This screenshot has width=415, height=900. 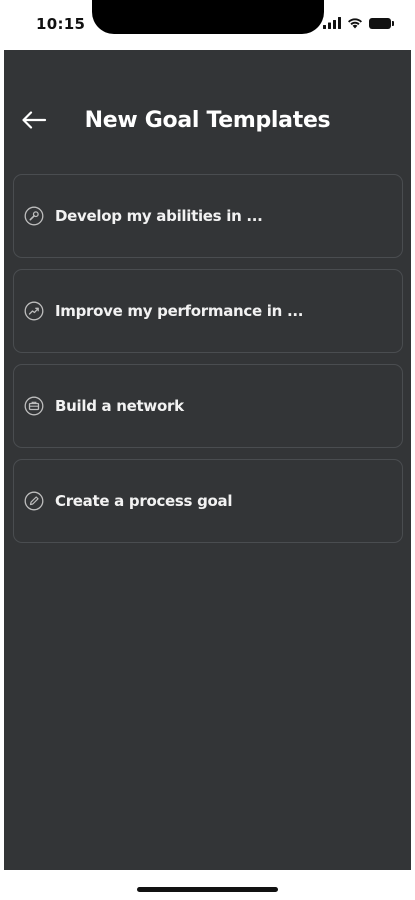 I want to click on template-item-process-goal: Create a process goal, so click(x=208, y=501).